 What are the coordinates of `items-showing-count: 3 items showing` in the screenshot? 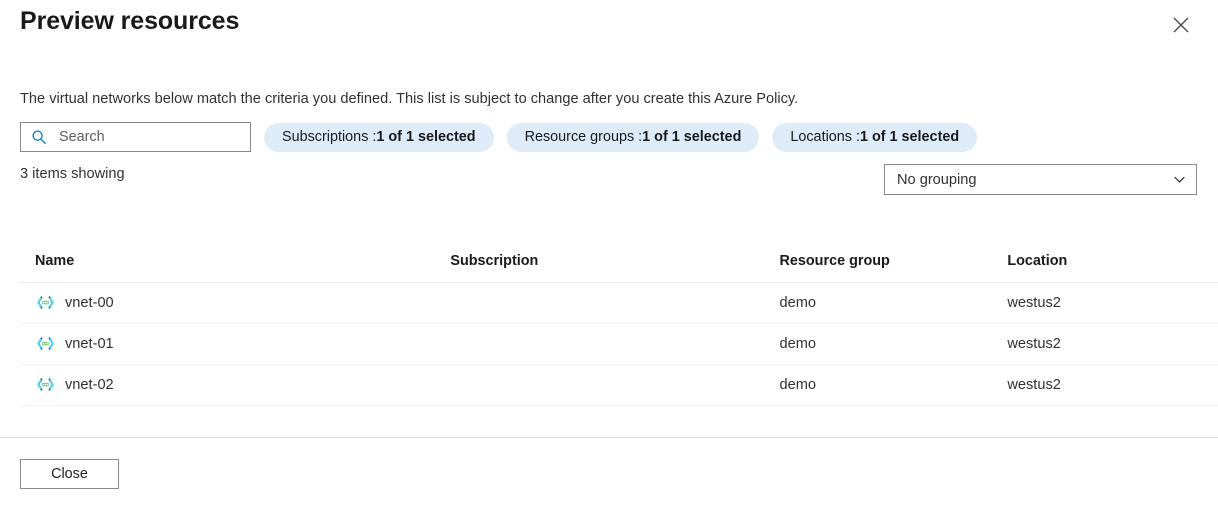 It's located at (72, 174).